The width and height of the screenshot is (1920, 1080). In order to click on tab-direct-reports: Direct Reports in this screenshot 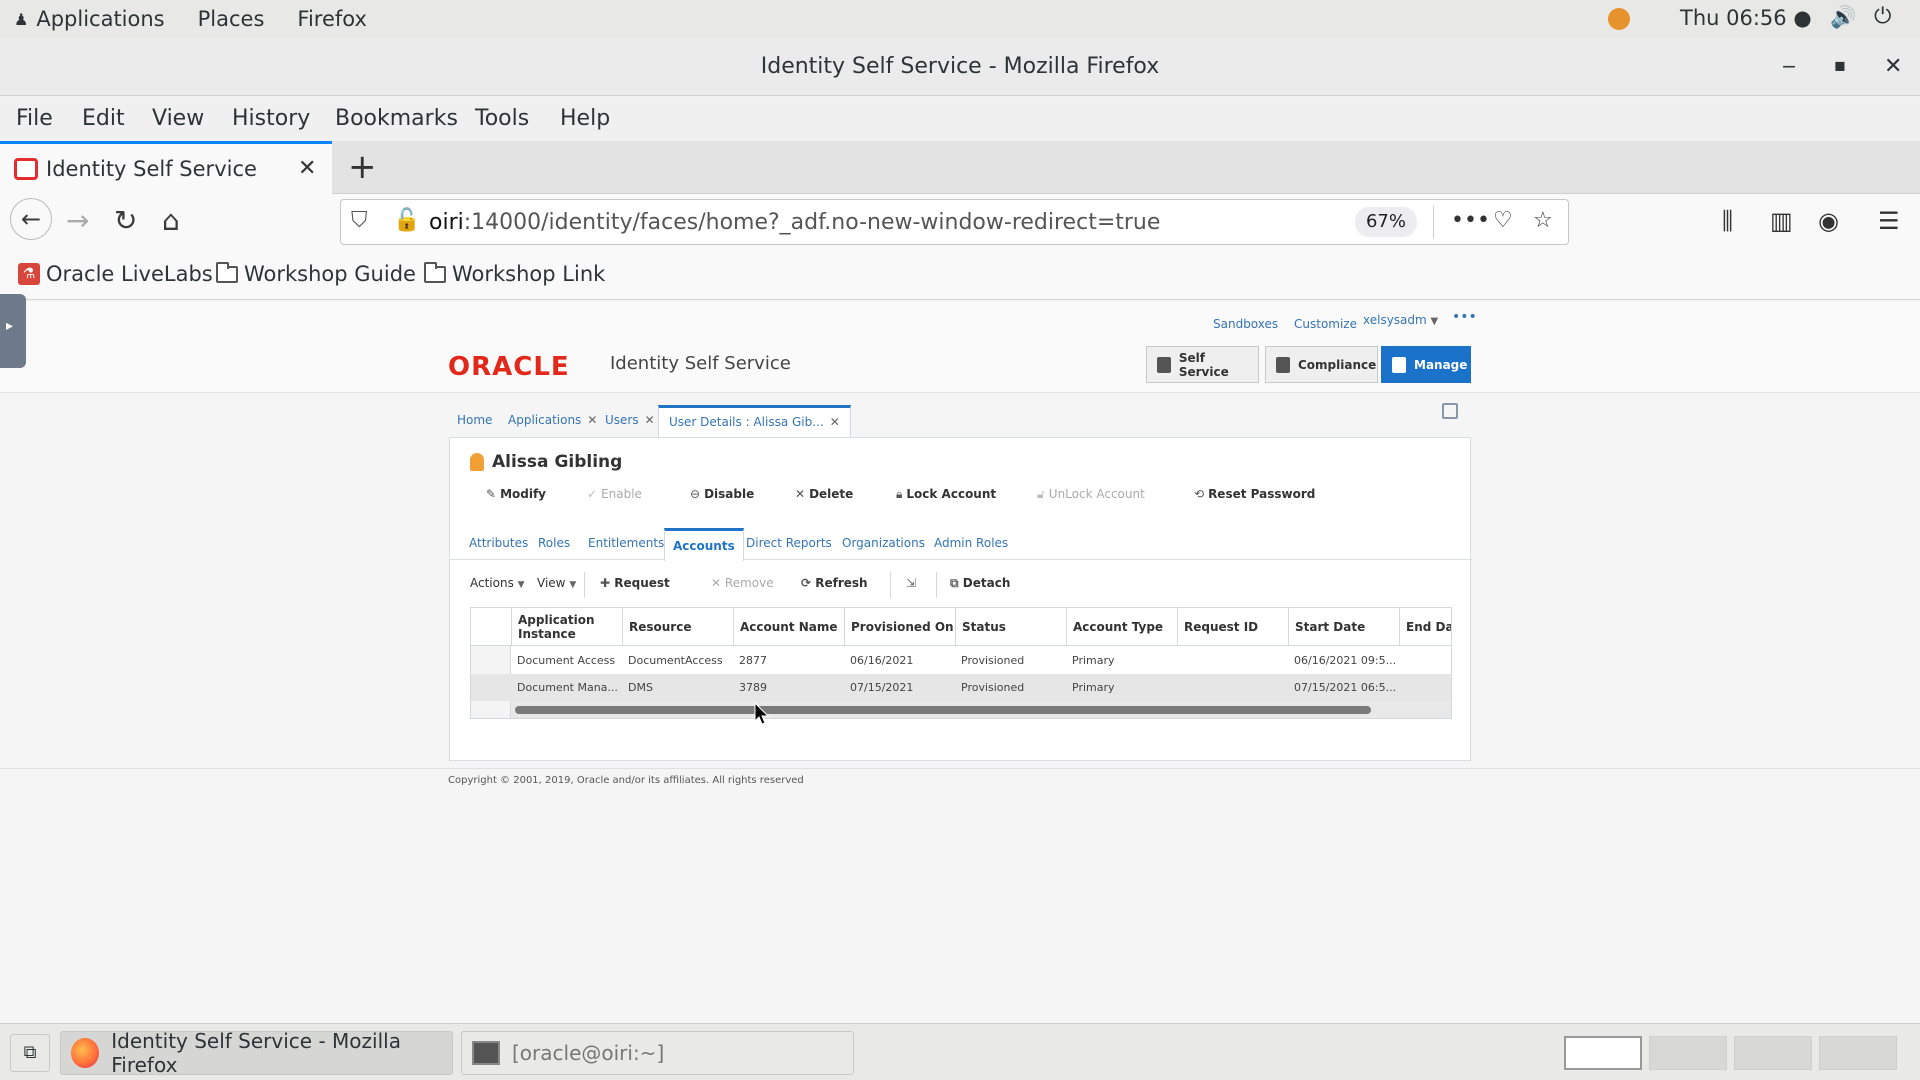, I will do `click(789, 543)`.